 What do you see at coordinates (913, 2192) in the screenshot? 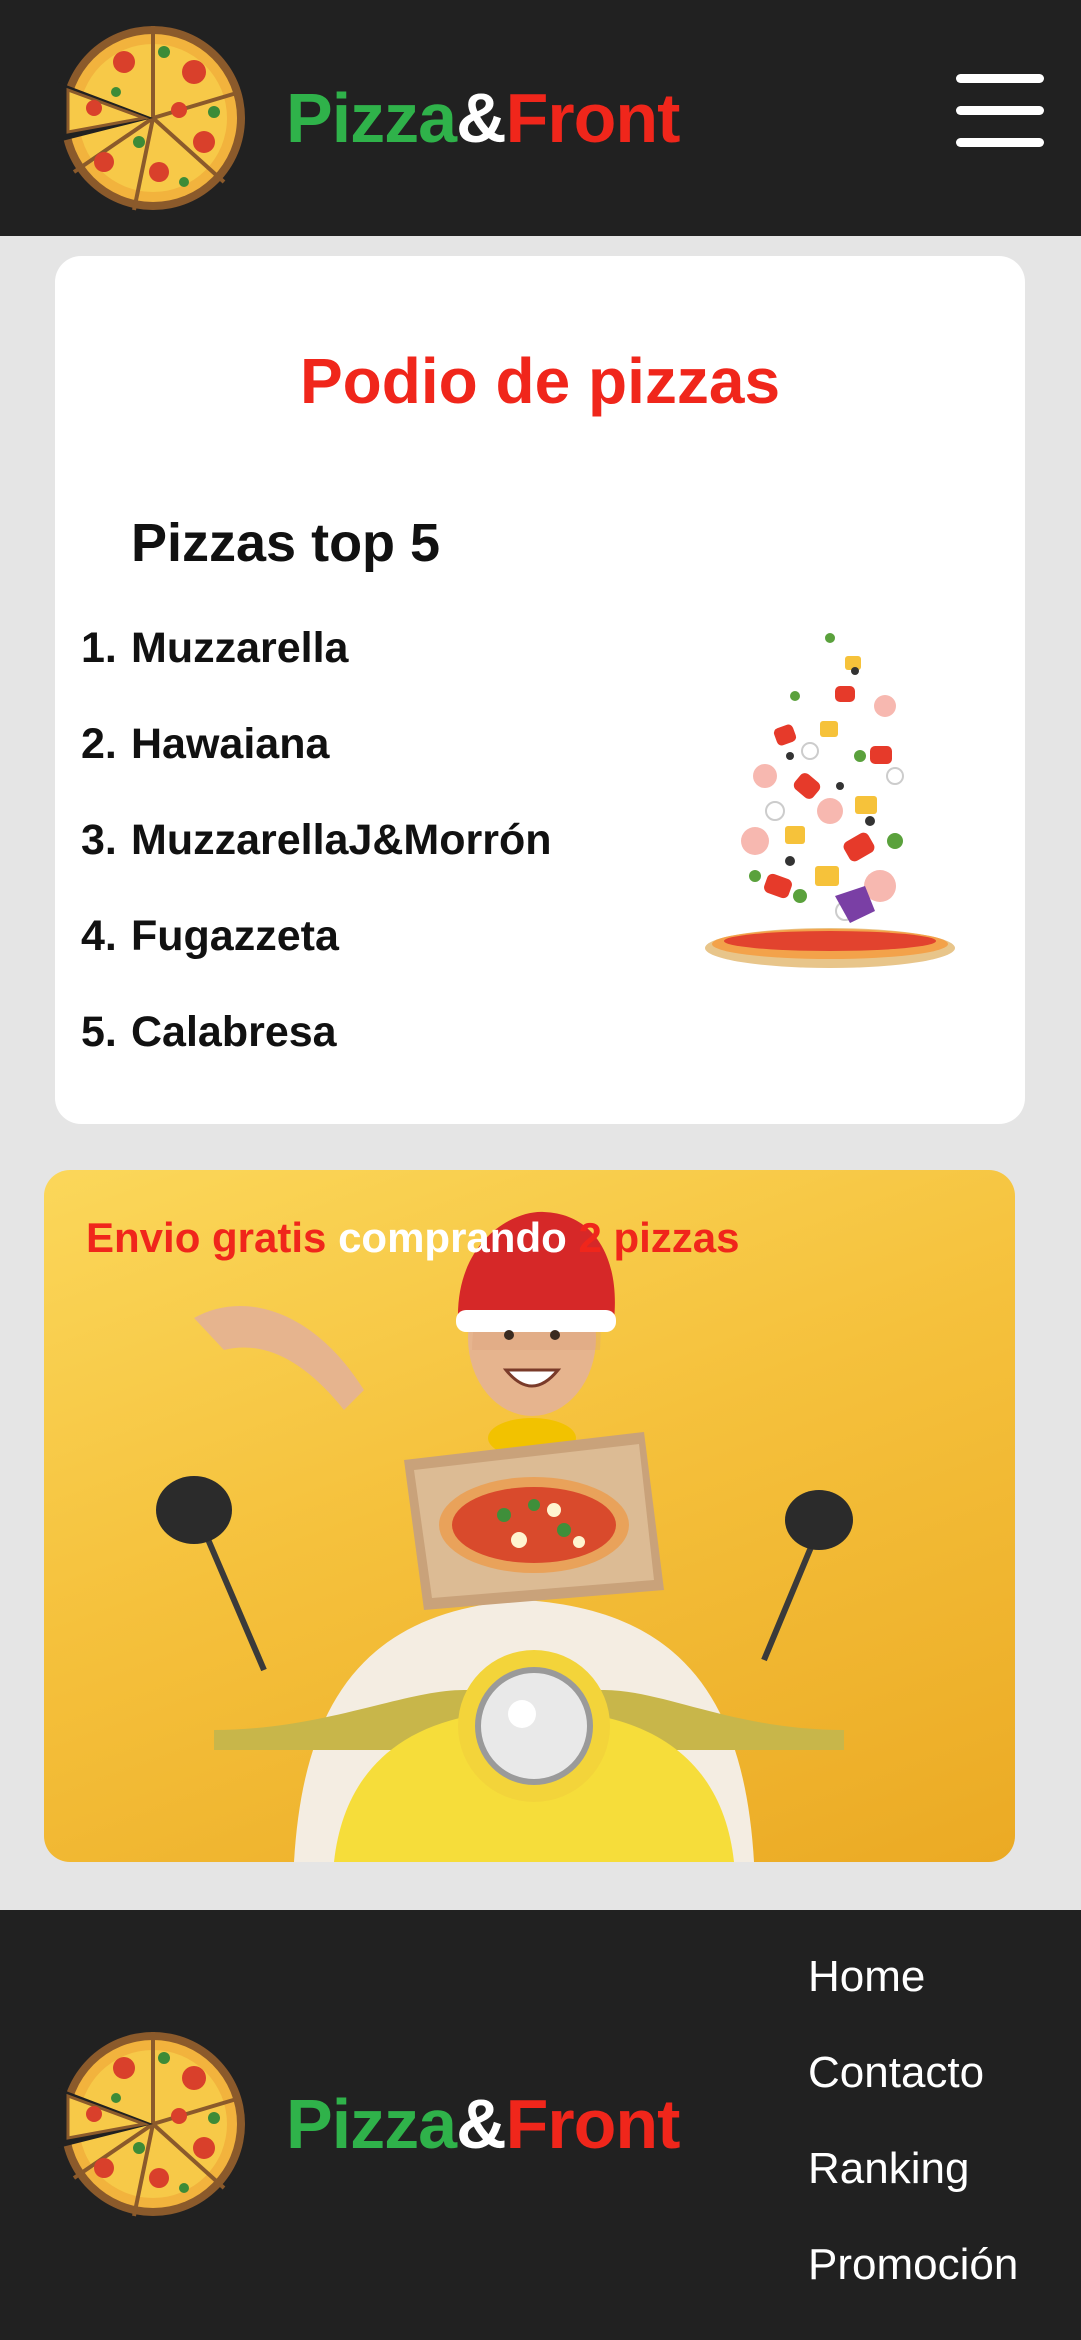
I see `footer-link-ranking: Ranking` at bounding box center [913, 2192].